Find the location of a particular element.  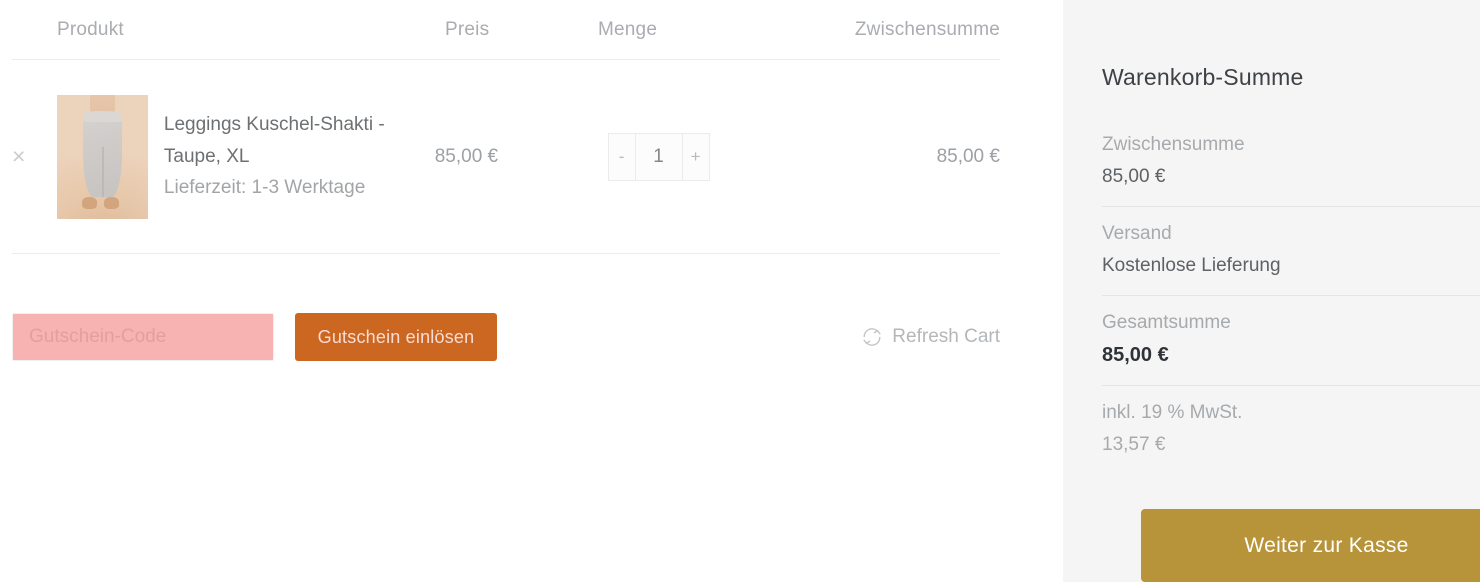

quantity-input: 1 is located at coordinates (659, 157).